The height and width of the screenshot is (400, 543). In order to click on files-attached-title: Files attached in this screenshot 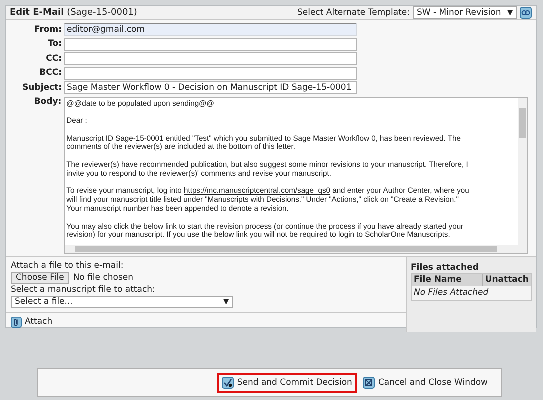, I will do `click(445, 267)`.